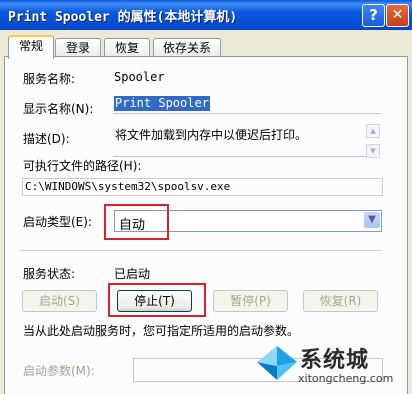 The width and height of the screenshot is (412, 394). I want to click on startup-type-label: 启动类型(E):, so click(57, 222).